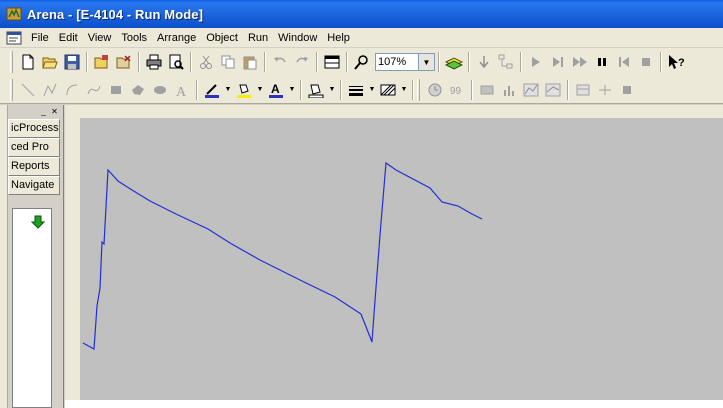  Describe the element at coordinates (506, 62) in the screenshot. I see `flowchart-icon` at that location.